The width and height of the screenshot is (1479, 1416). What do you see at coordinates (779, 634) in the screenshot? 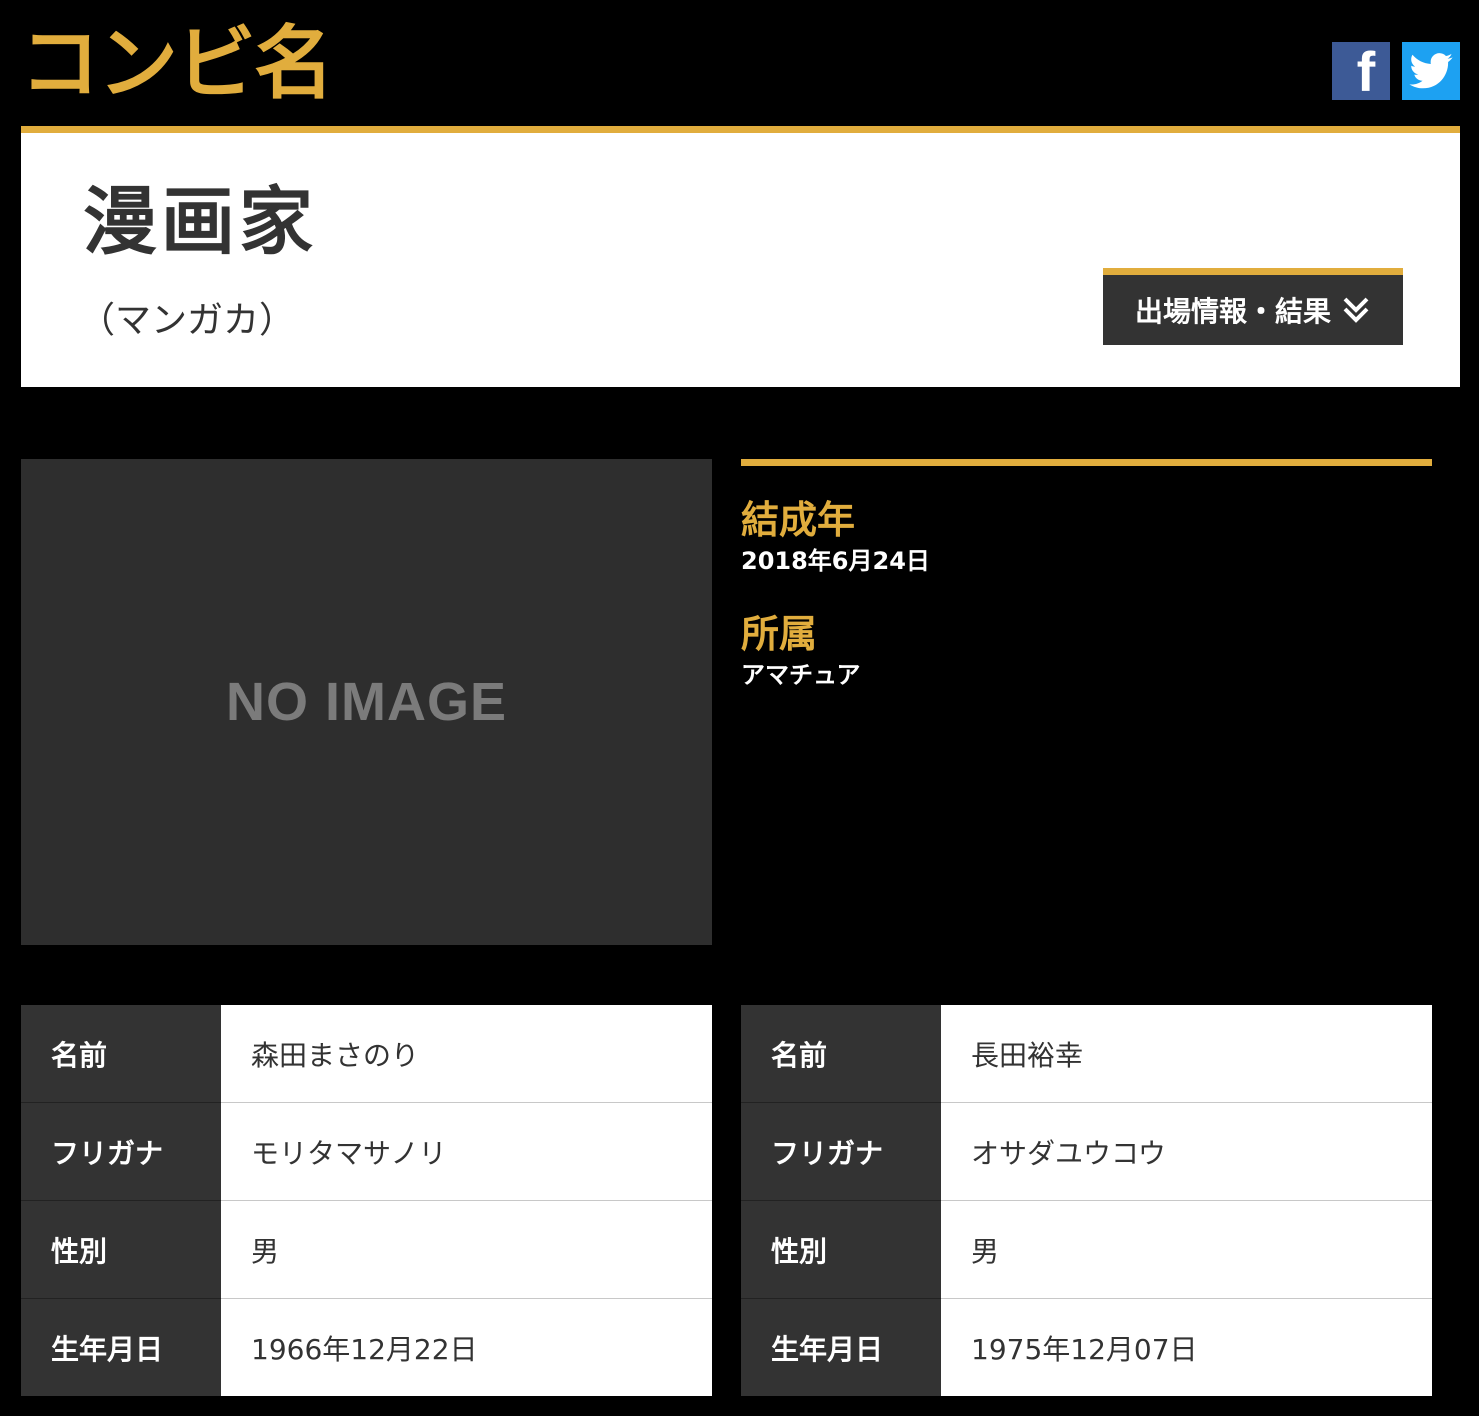
I see `agency-label: 所属` at bounding box center [779, 634].